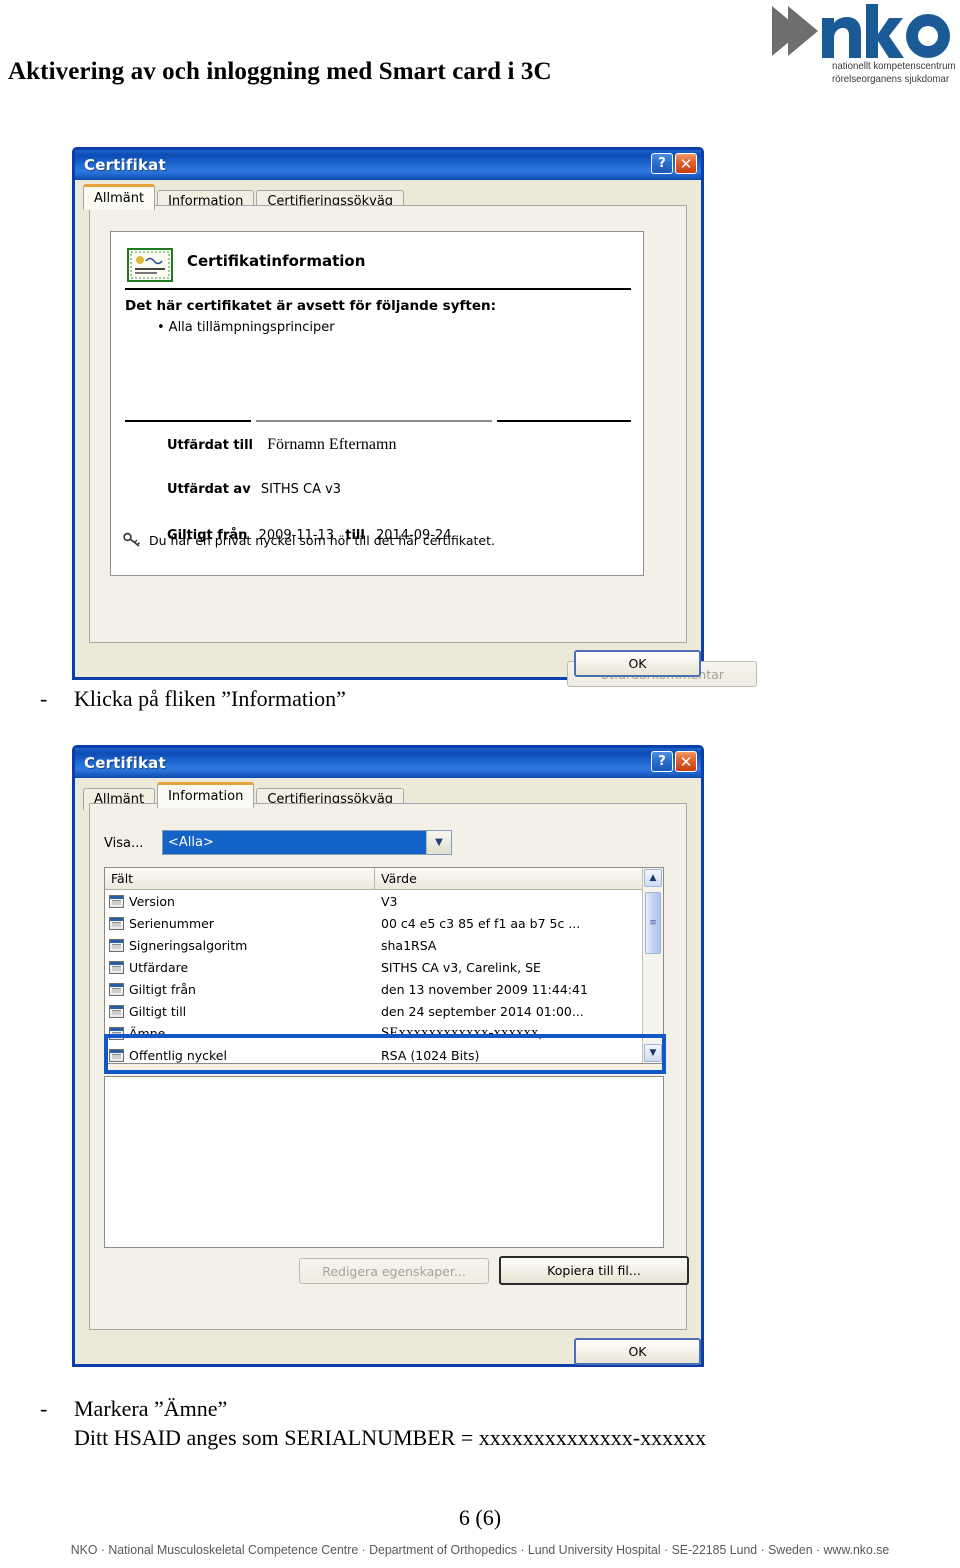  What do you see at coordinates (652, 965) in the screenshot?
I see `list-scrollbar: ▲ ≡ ▼` at bounding box center [652, 965].